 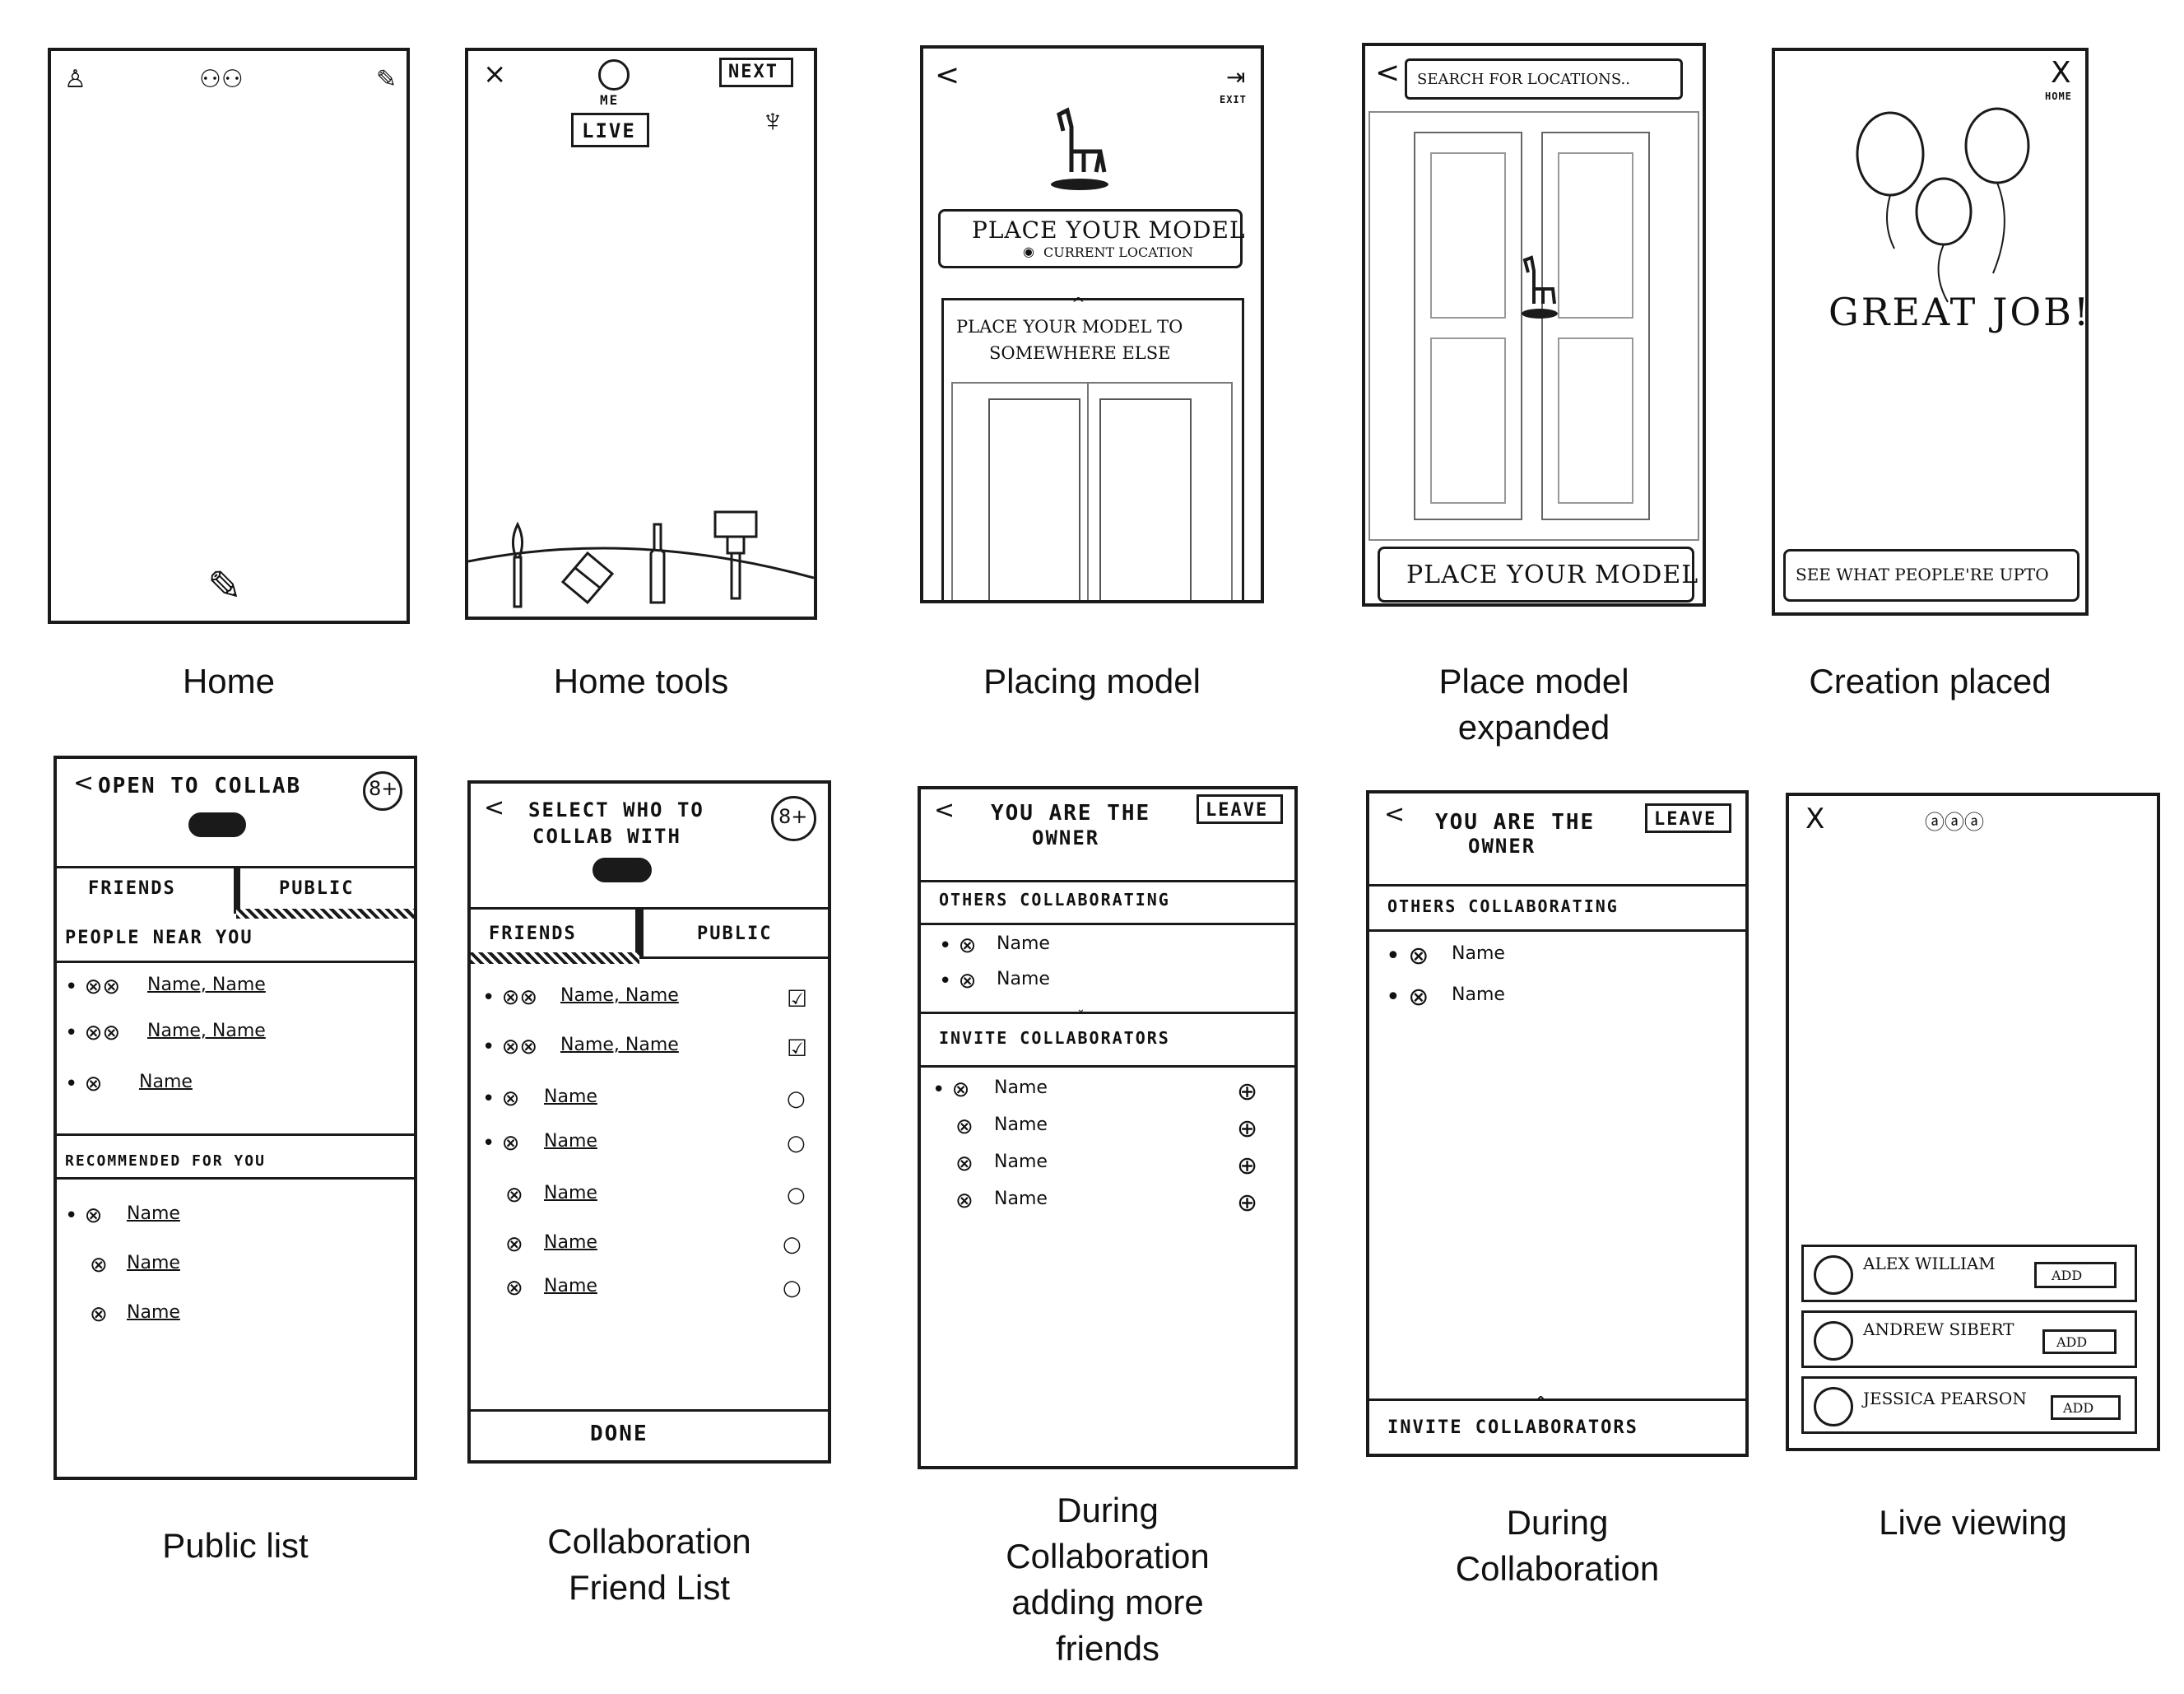 What do you see at coordinates (1931, 575) in the screenshot?
I see `see-what-people-button: SEE WHAT PEOPLE'RE UPTO` at bounding box center [1931, 575].